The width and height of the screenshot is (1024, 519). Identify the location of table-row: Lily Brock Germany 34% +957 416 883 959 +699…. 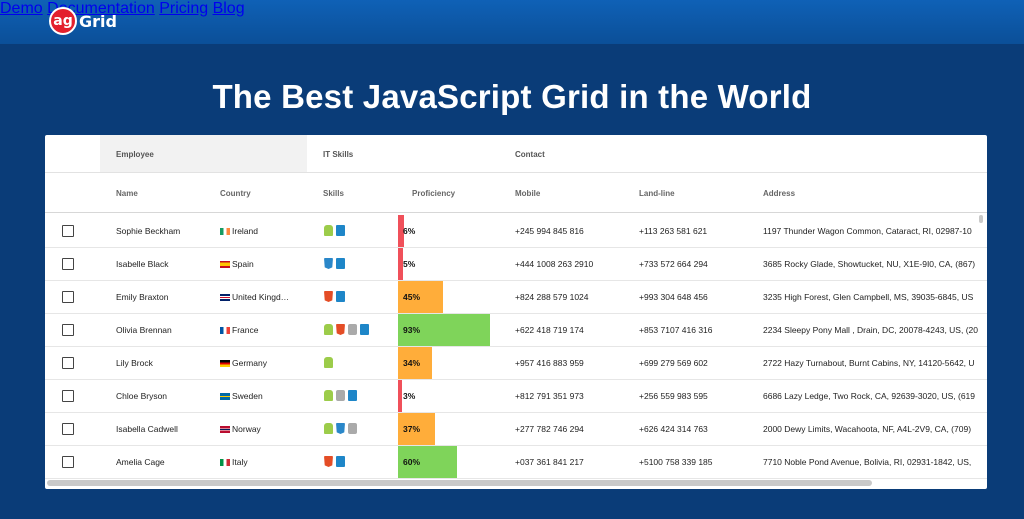
(516, 363).